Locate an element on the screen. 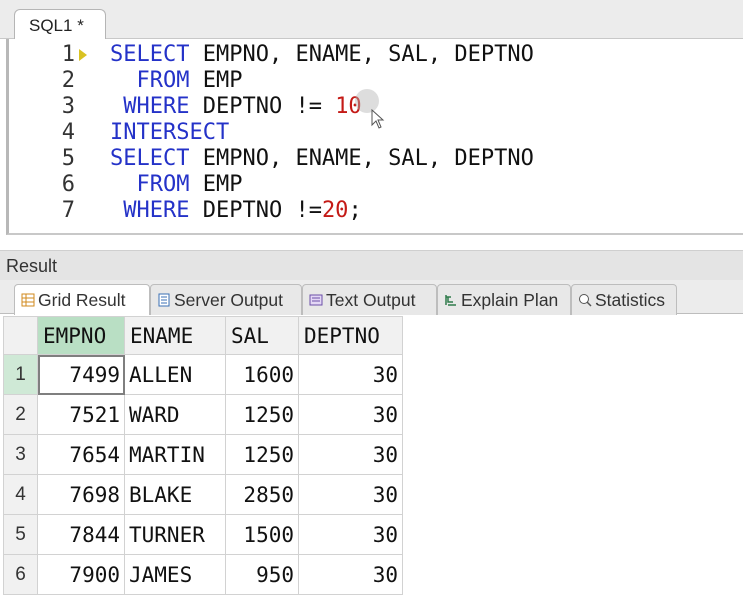 The image size is (743, 601). table-row: 1 7499 ALLEN 1600 30 is located at coordinates (203, 374).